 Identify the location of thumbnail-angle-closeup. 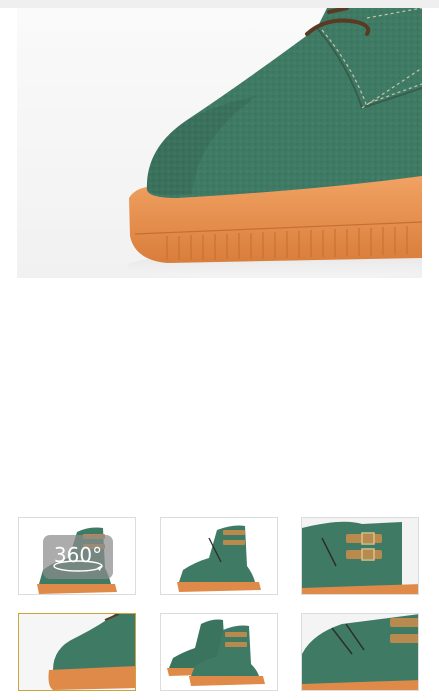
(360, 652).